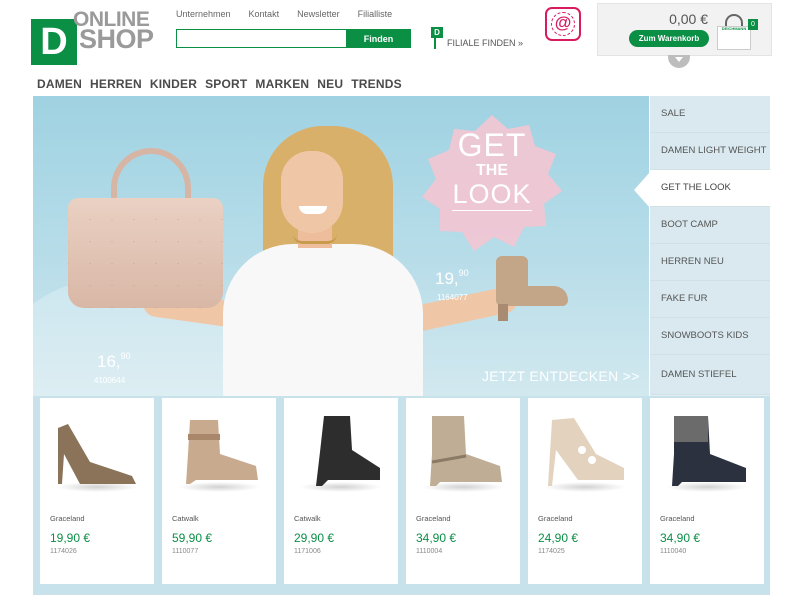 The height and width of the screenshot is (595, 800). What do you see at coordinates (264, 14) in the screenshot?
I see `toplink-kontakt: Kontakt` at bounding box center [264, 14].